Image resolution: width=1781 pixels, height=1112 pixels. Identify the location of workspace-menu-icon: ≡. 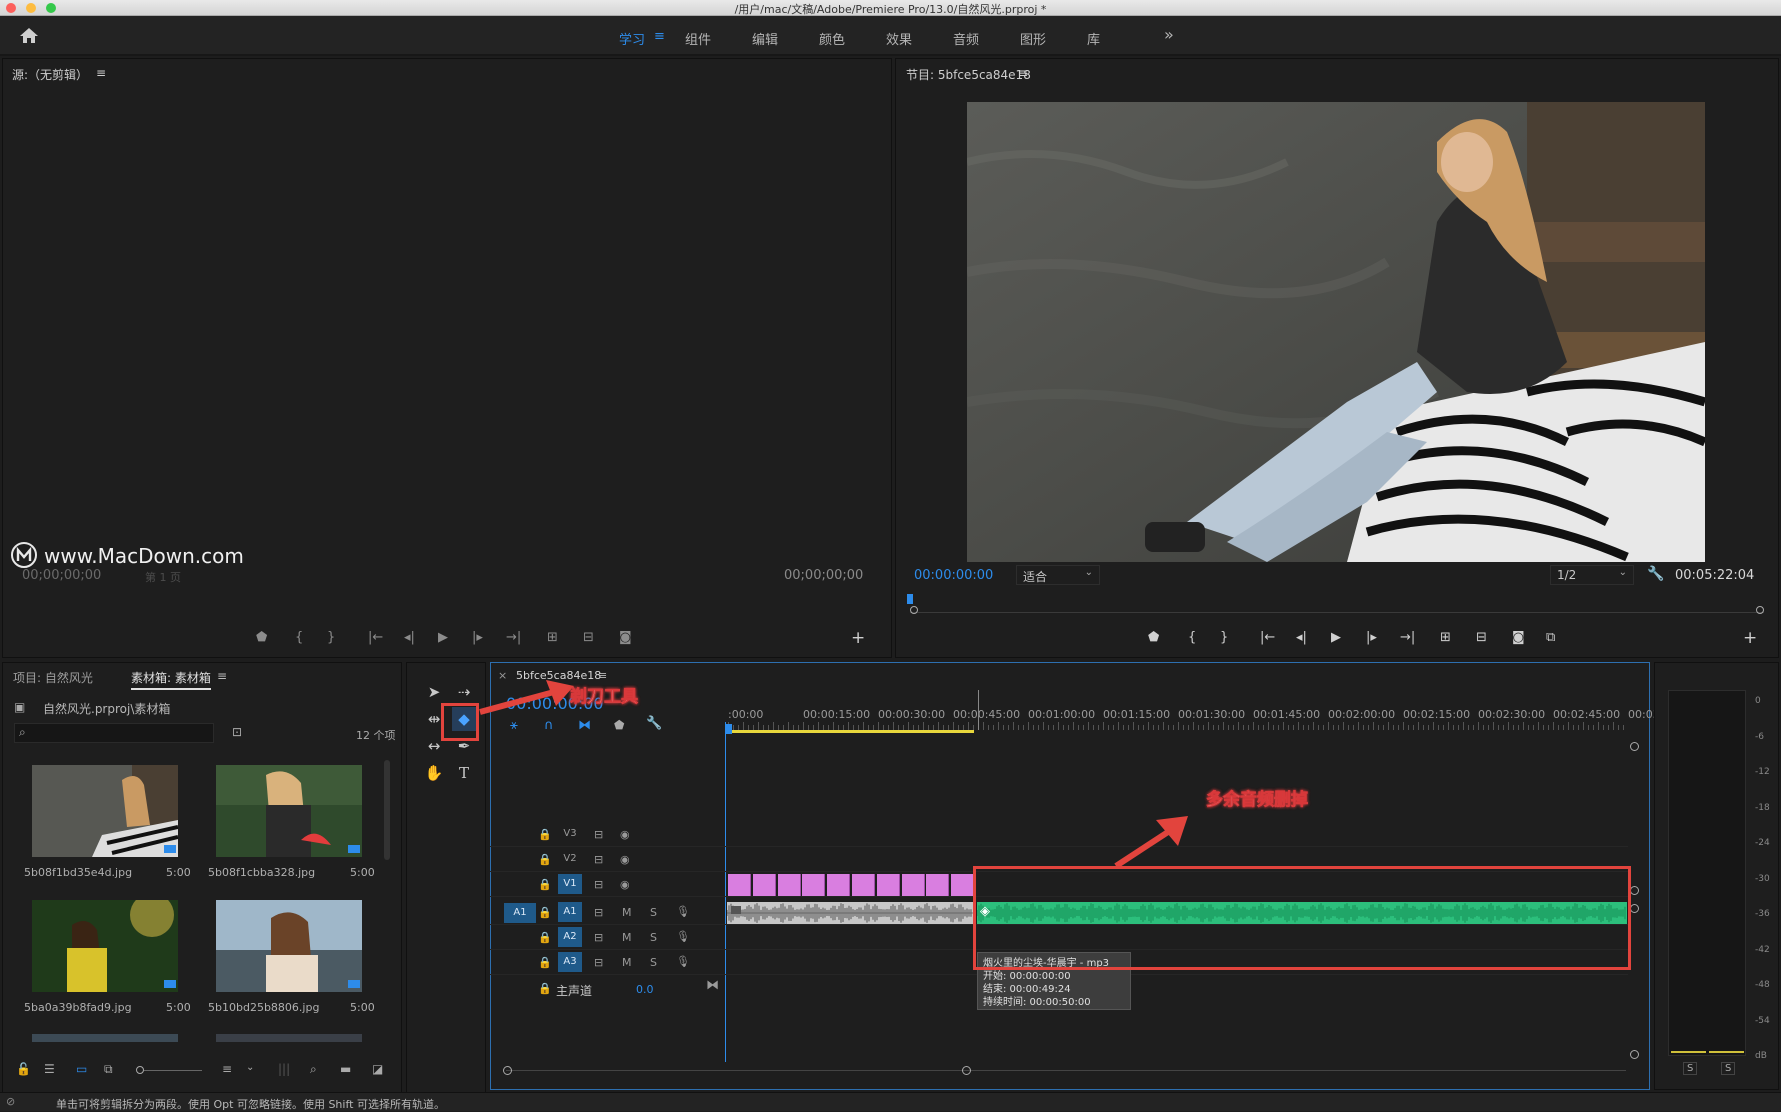
(659, 36).